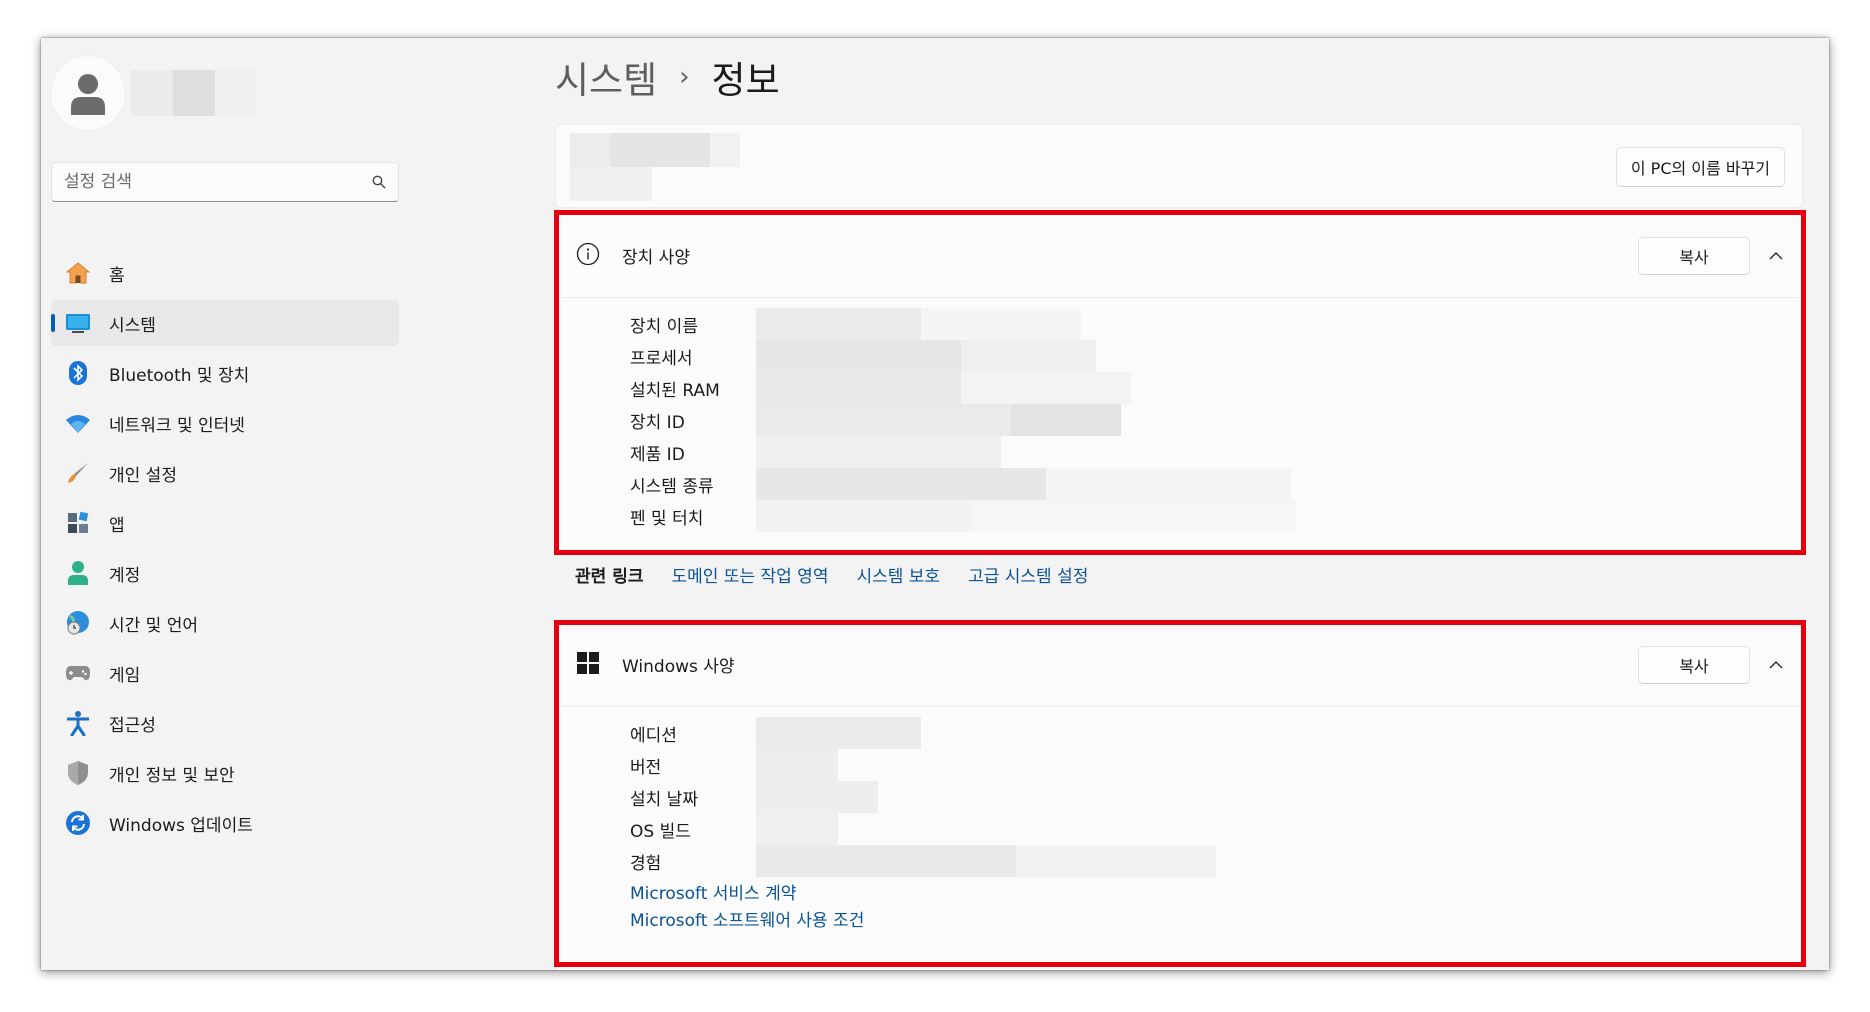 This screenshot has height=1012, width=1870. I want to click on home-icon, so click(78, 273).